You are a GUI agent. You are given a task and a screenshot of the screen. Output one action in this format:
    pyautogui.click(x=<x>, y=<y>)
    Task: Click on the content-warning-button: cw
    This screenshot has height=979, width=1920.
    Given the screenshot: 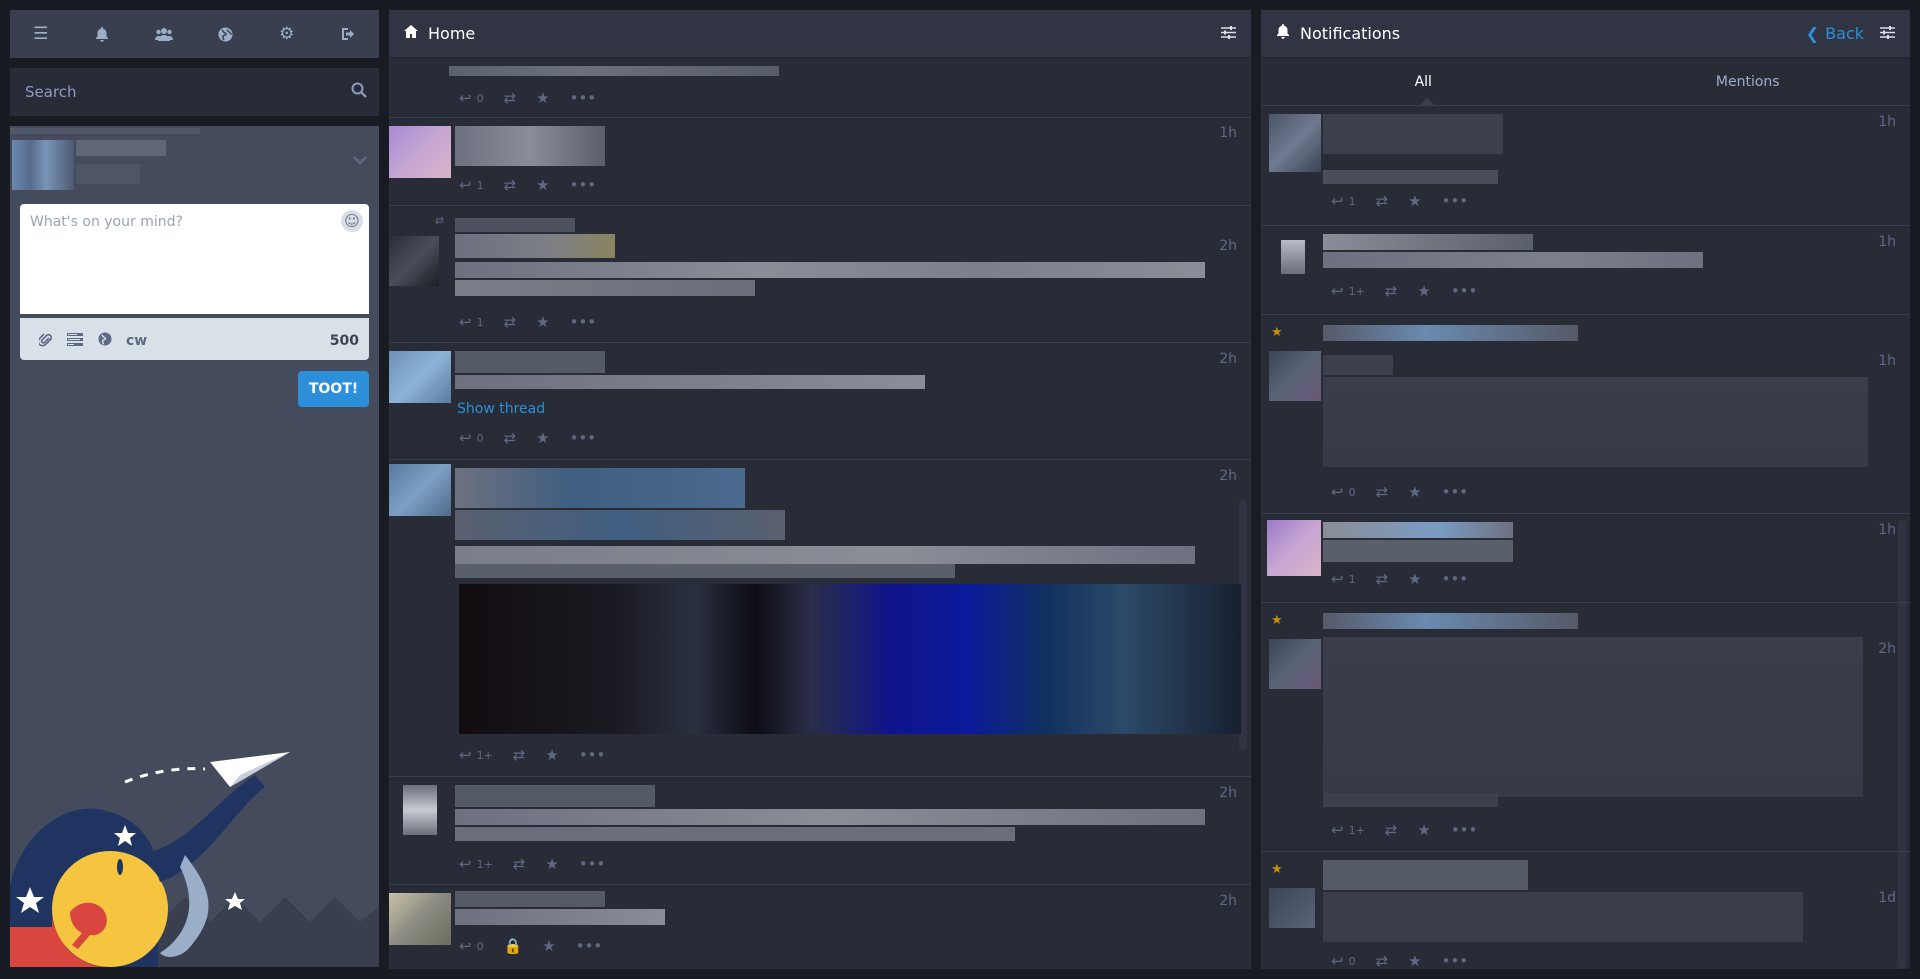 What is the action you would take?
    pyautogui.click(x=136, y=341)
    